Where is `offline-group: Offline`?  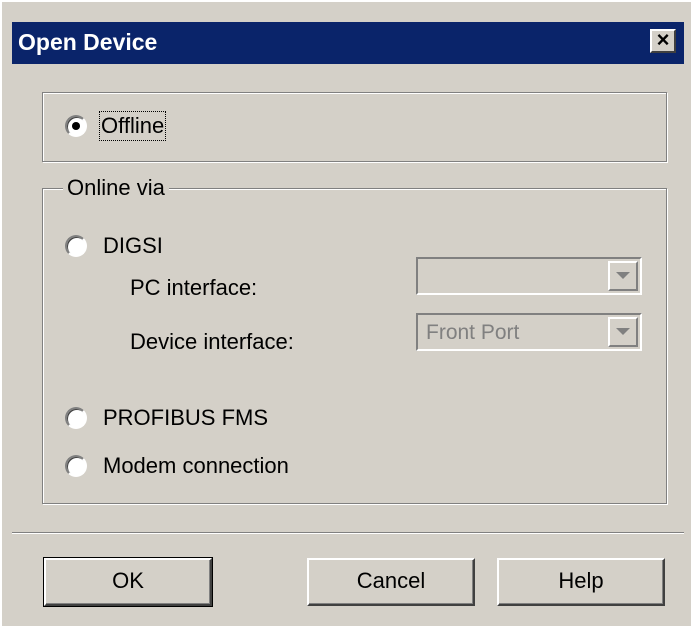
offline-group: Offline is located at coordinates (354, 127).